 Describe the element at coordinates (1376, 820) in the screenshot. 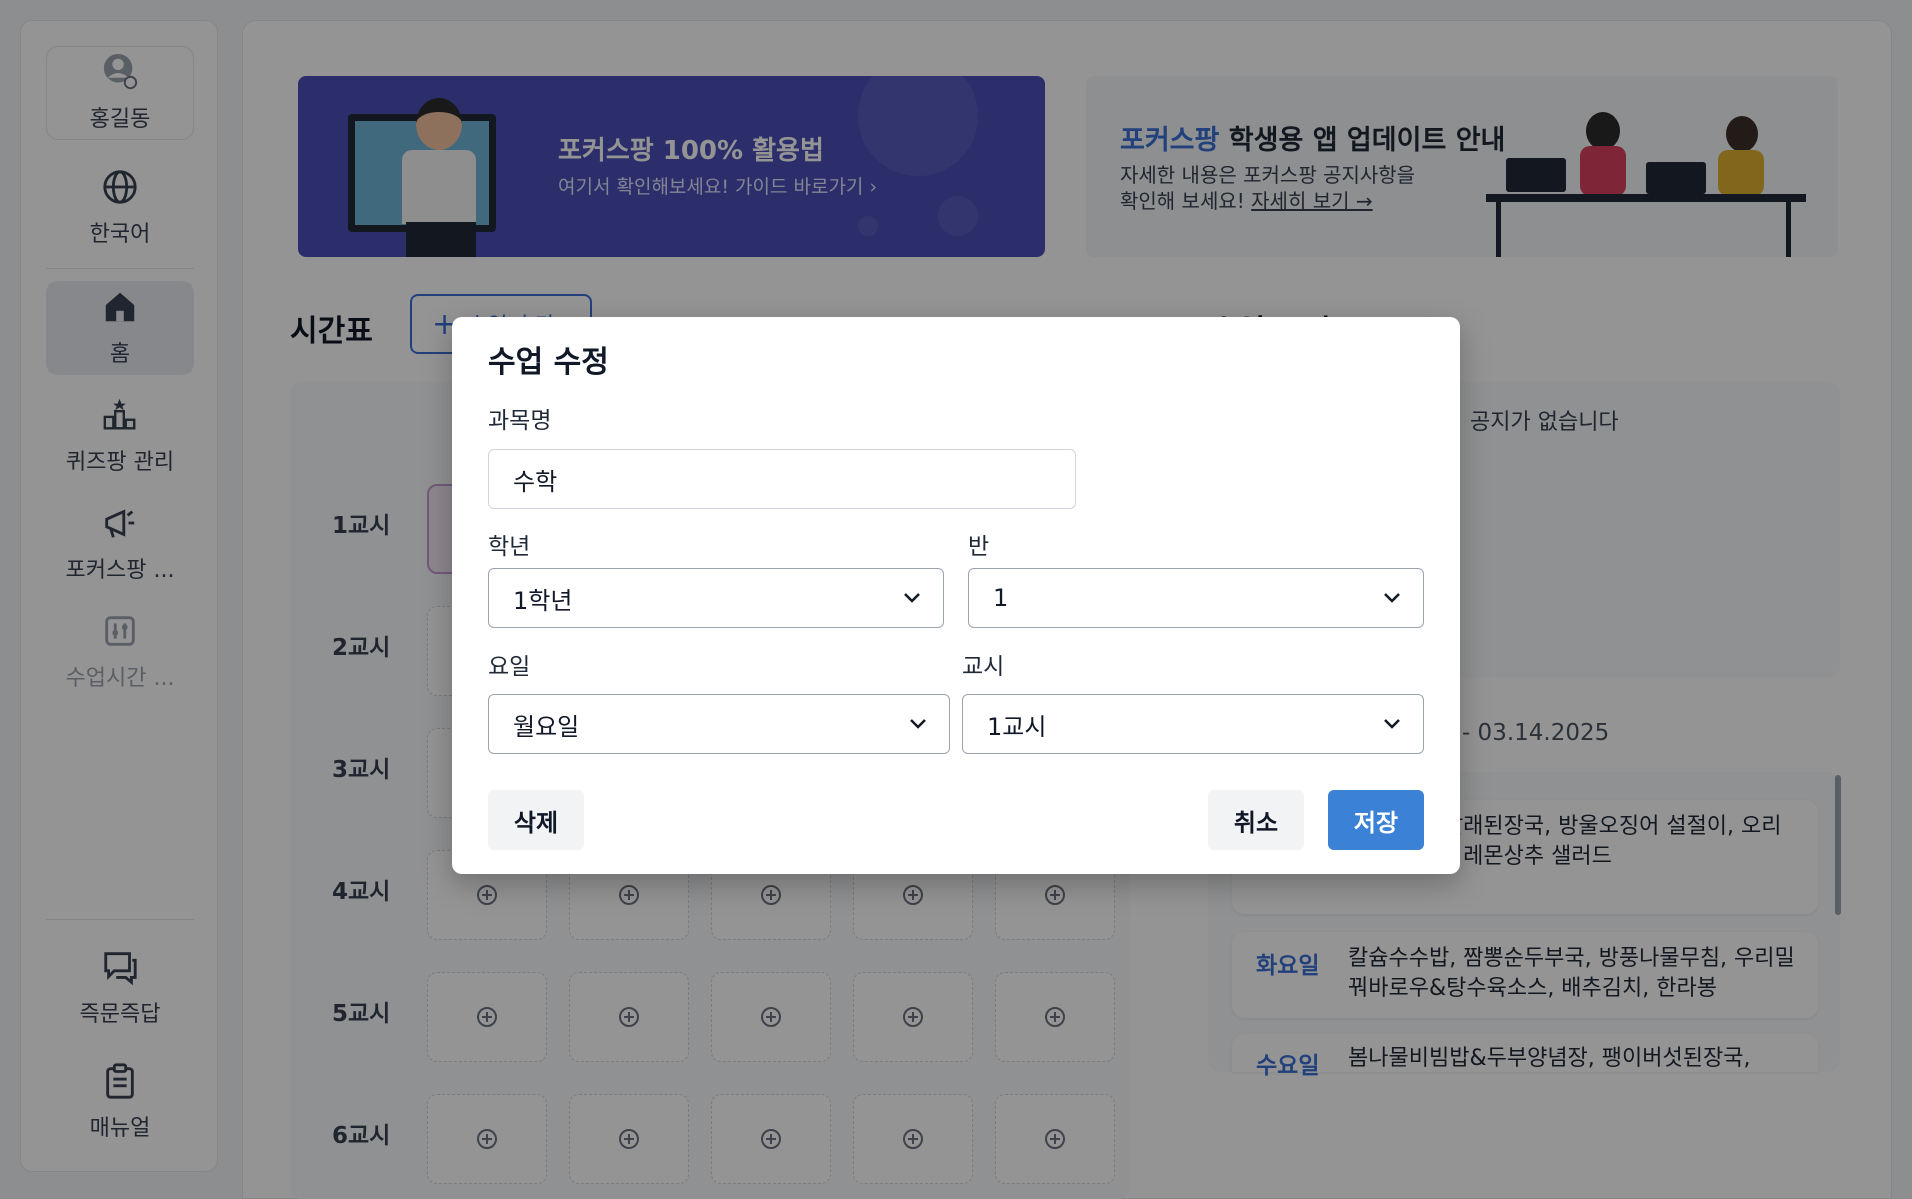

I see `save-button: 저장` at that location.